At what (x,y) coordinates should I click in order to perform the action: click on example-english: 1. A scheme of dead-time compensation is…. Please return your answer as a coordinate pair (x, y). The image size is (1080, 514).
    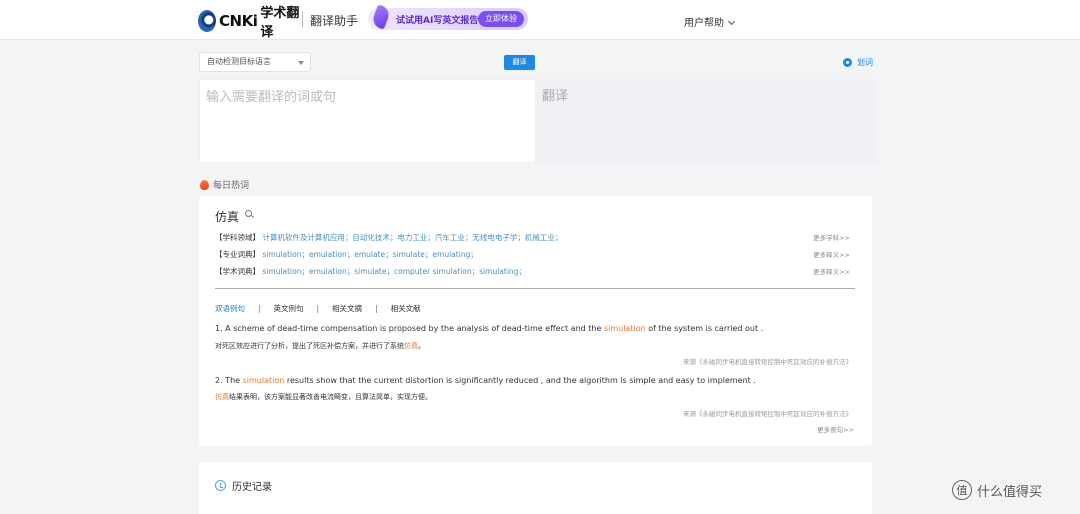
    Looking at the image, I should click on (489, 328).